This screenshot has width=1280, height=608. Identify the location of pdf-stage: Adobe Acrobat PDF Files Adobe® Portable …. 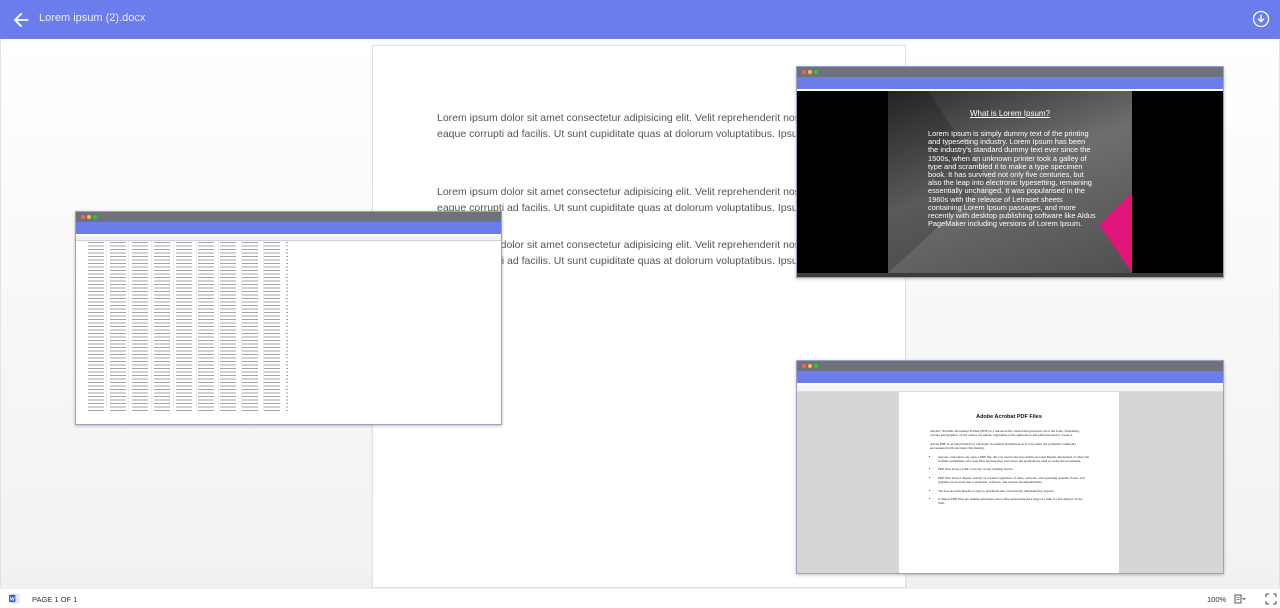
(1010, 482).